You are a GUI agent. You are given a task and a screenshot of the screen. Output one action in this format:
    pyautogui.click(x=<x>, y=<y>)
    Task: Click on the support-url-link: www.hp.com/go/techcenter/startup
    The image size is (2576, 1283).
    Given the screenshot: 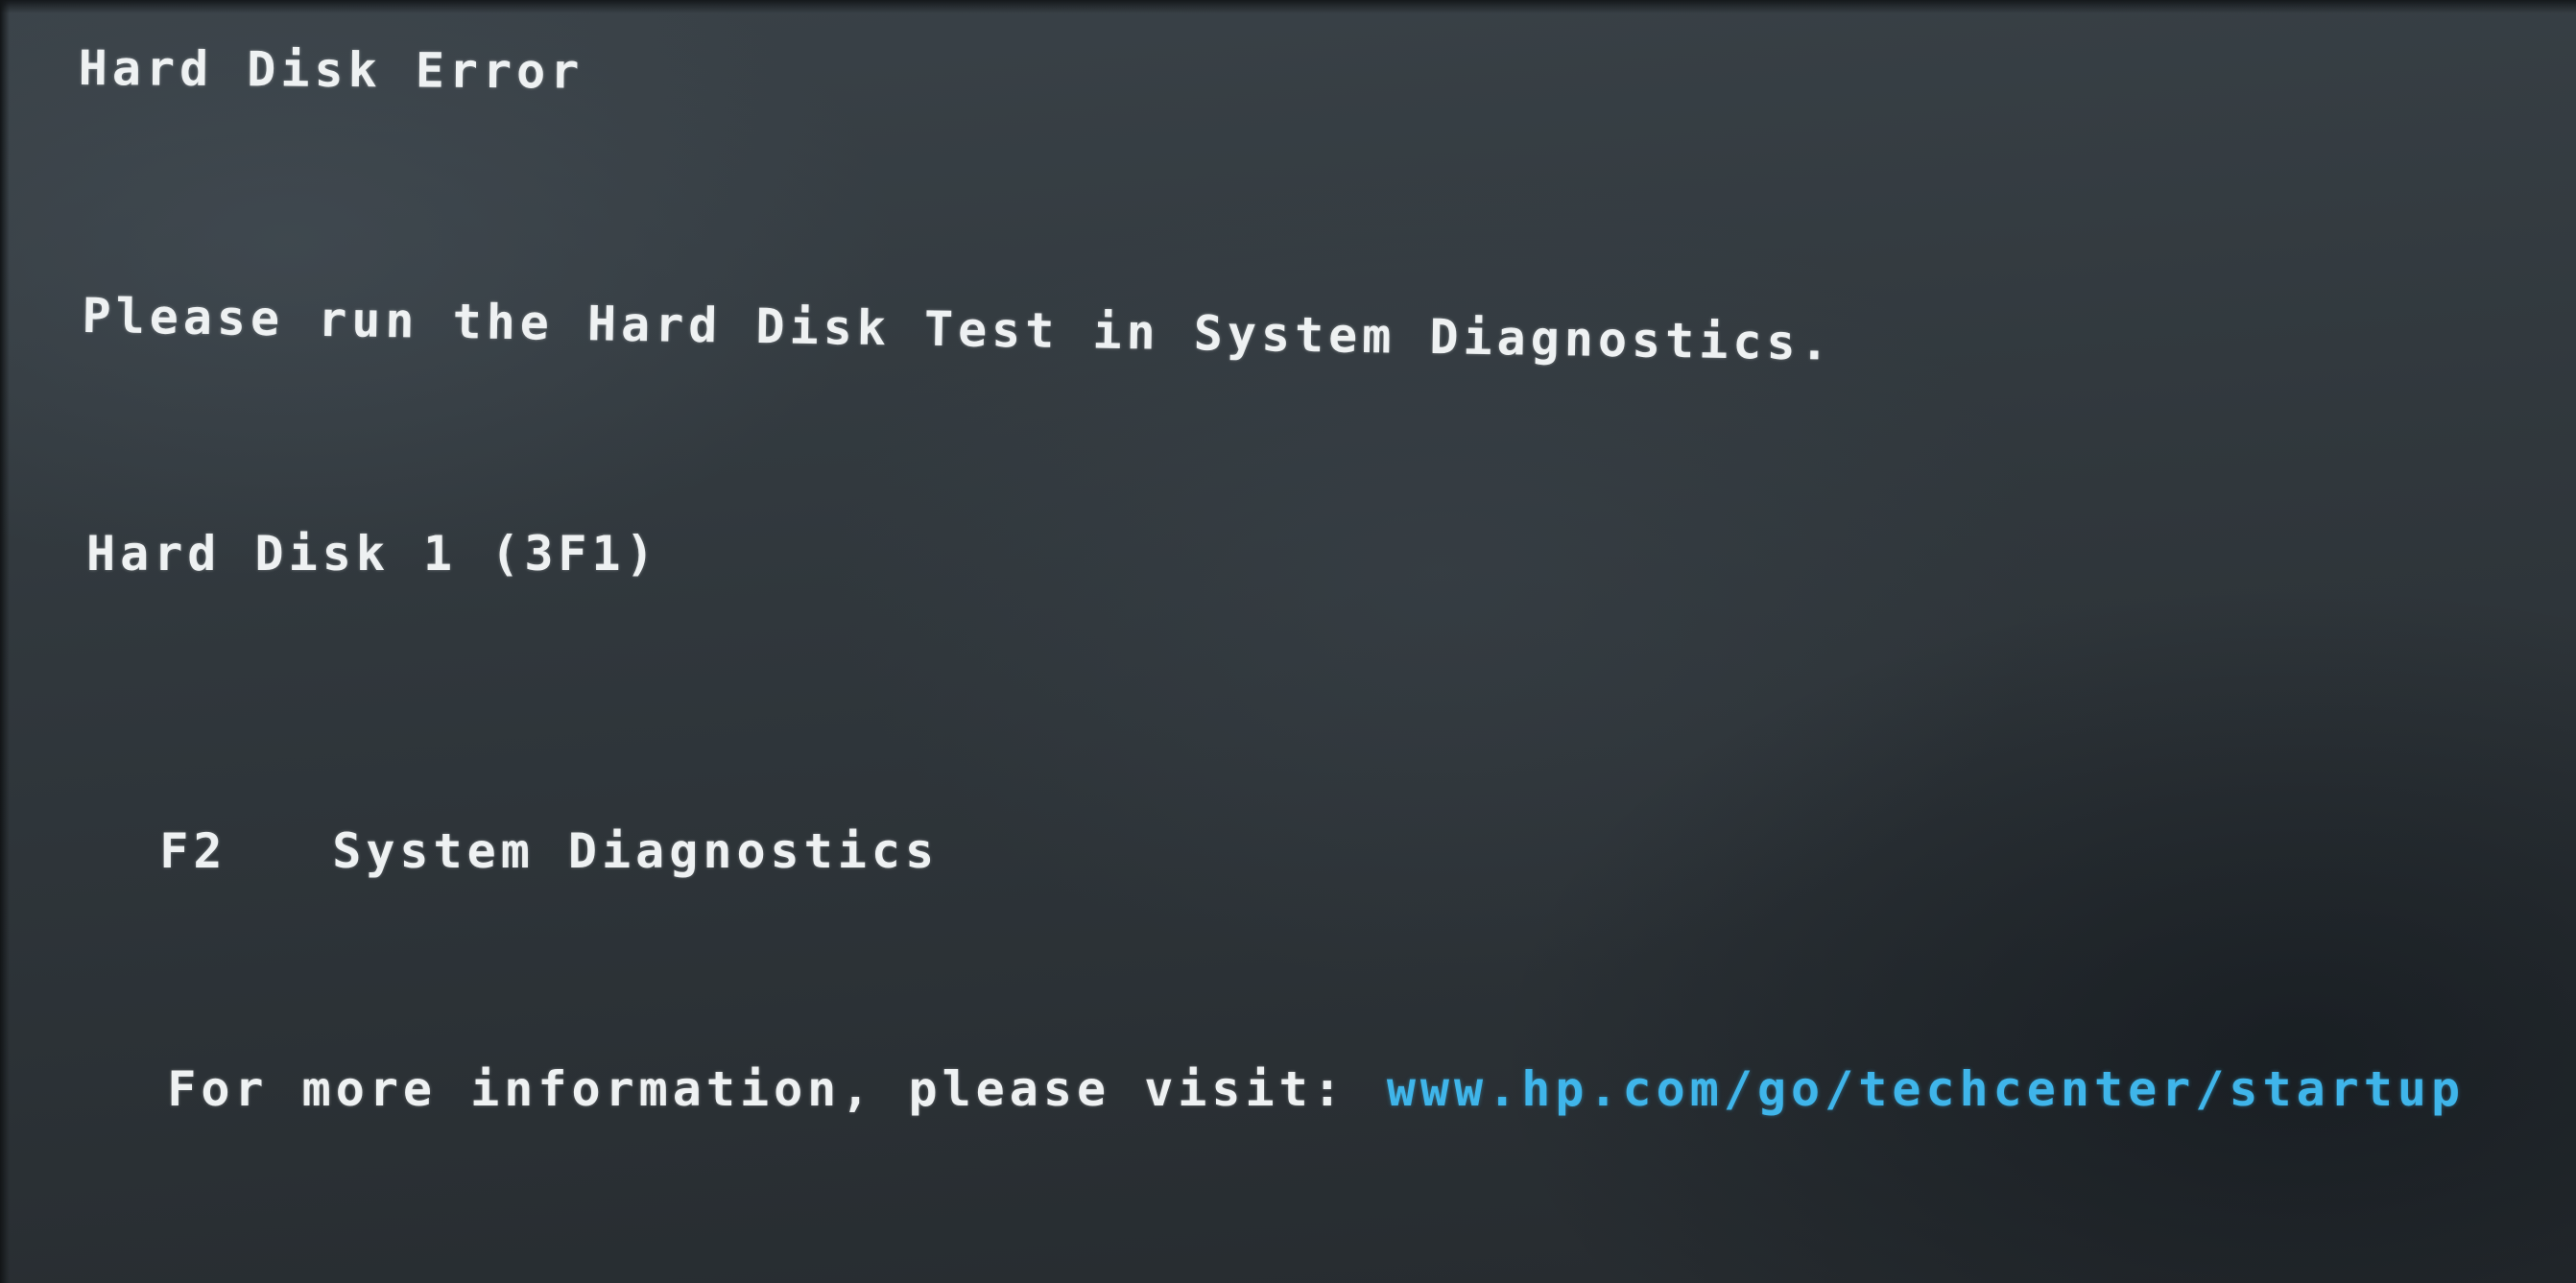 What is the action you would take?
    pyautogui.click(x=1926, y=1089)
    